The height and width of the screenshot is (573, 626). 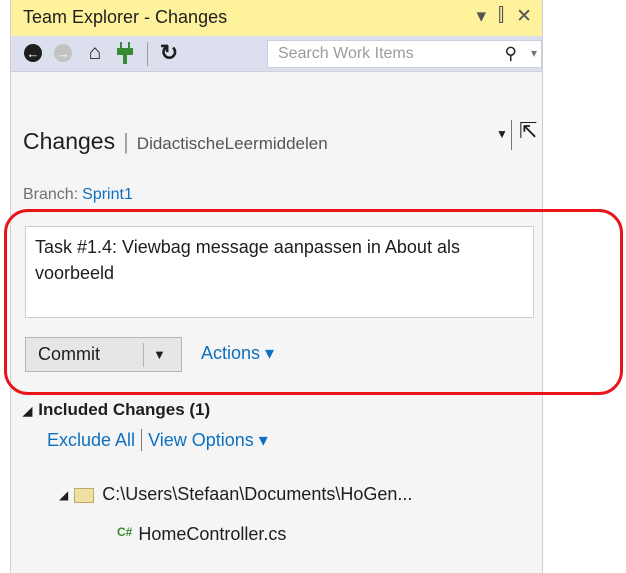 I want to click on plug-icon, so click(x=125, y=53).